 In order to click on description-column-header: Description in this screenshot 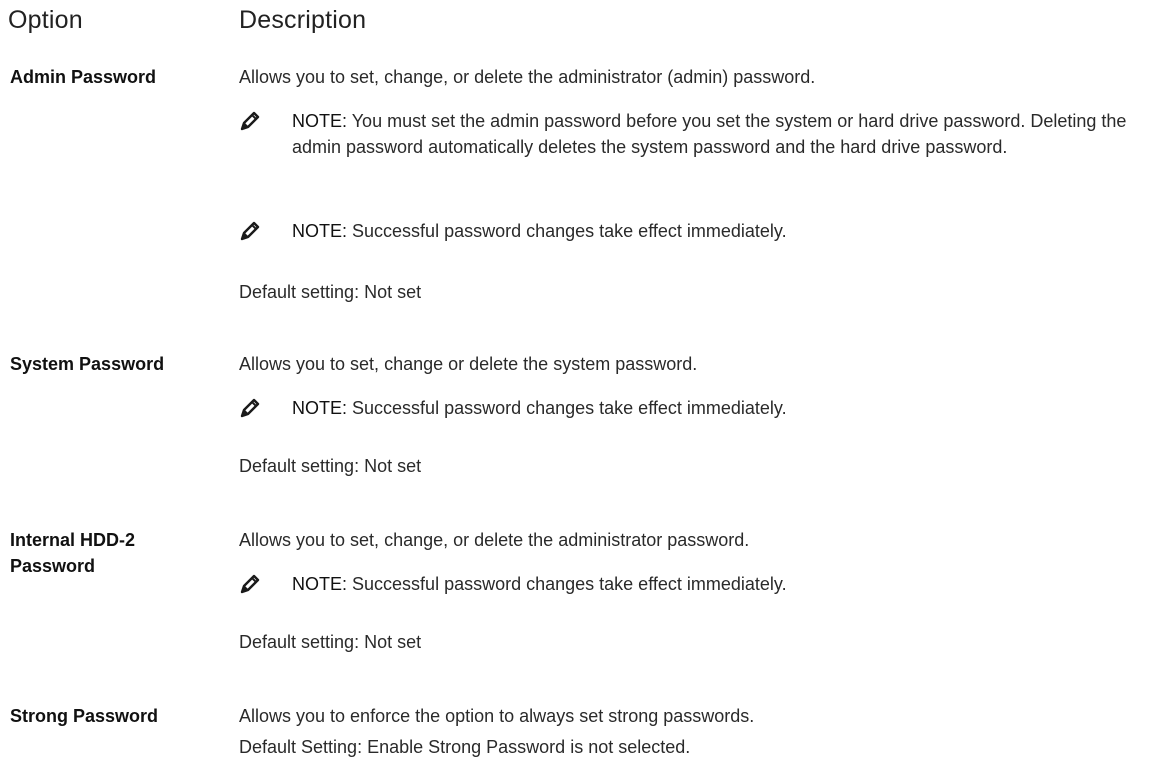, I will do `click(303, 20)`.